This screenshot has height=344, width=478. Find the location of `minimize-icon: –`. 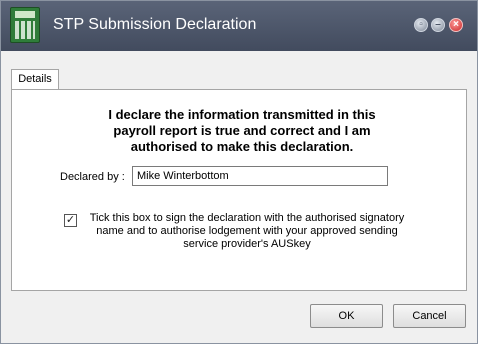

minimize-icon: – is located at coordinates (438, 24).